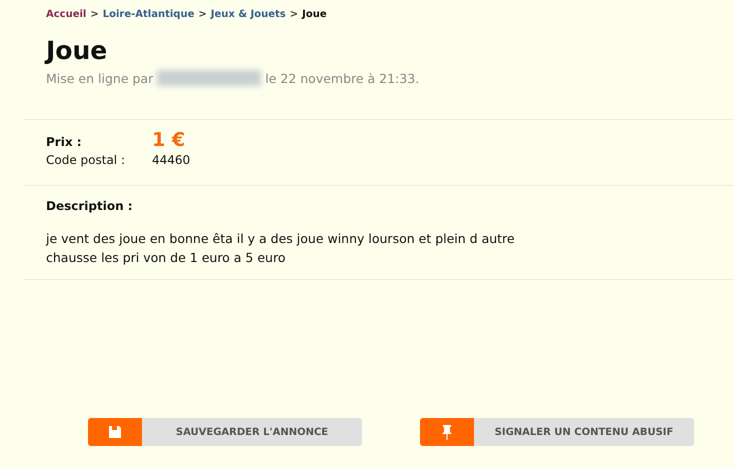  Describe the element at coordinates (66, 14) in the screenshot. I see `breadcrumb-link: Accueil` at that location.